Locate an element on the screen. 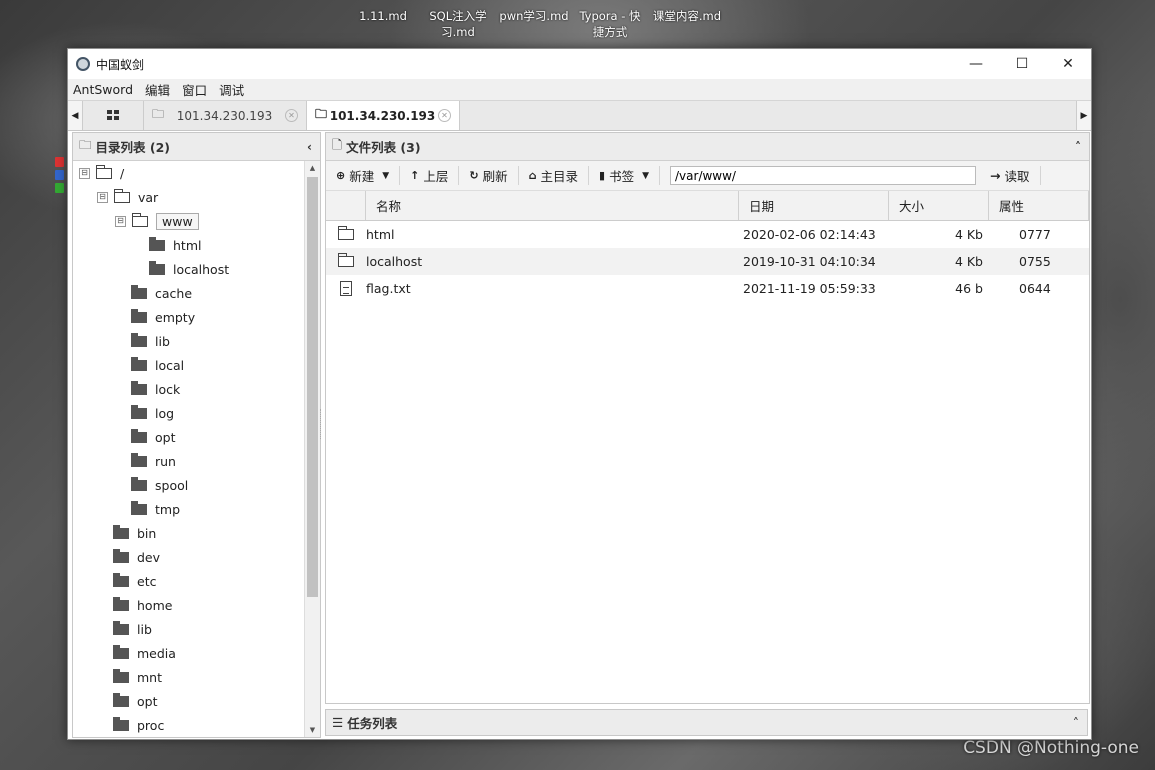  desktop-icon-5: 课堂内容.md is located at coordinates (687, 16).